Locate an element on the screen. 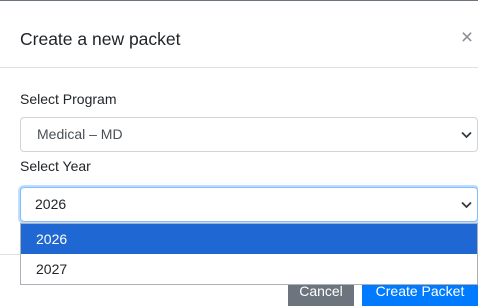  year-select: 2026 is located at coordinates (249, 204).